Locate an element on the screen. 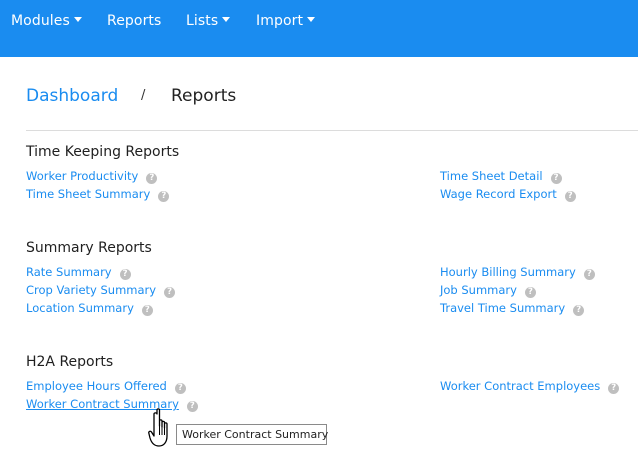 The width and height of the screenshot is (638, 453). report-link-wage-record-export: Wage Record Export? is located at coordinates (508, 194).